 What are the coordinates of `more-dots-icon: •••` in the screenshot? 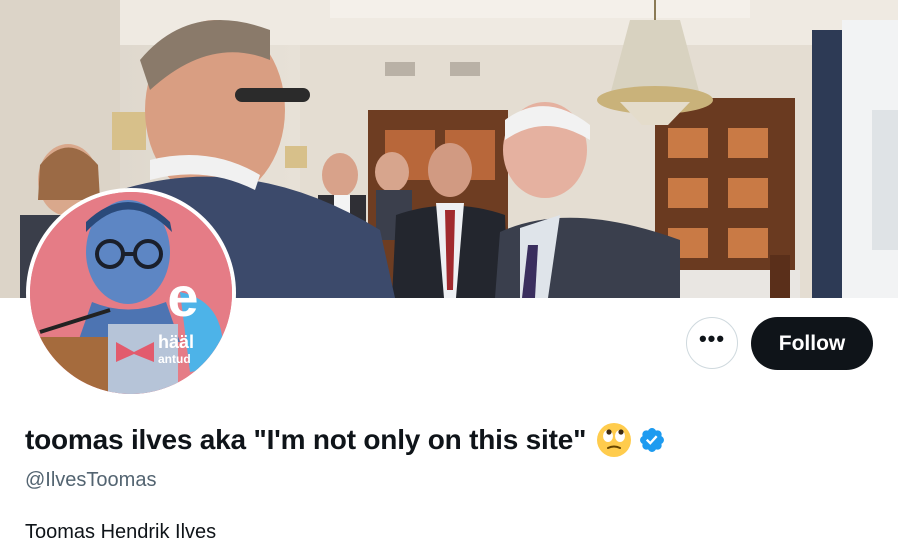 It's located at (712, 338).